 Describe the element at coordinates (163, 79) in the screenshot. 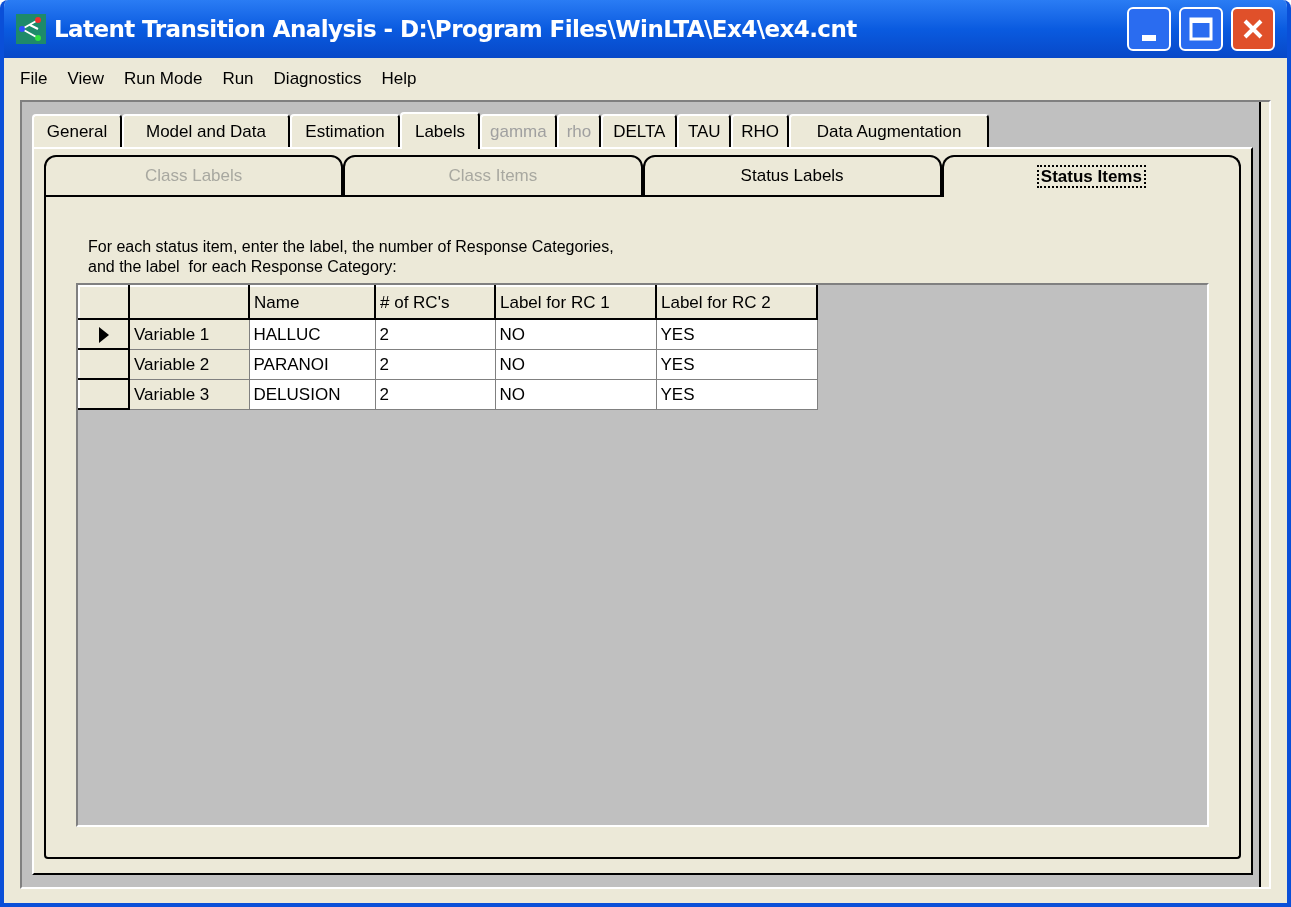

I see `menu-item: Run Mode` at that location.